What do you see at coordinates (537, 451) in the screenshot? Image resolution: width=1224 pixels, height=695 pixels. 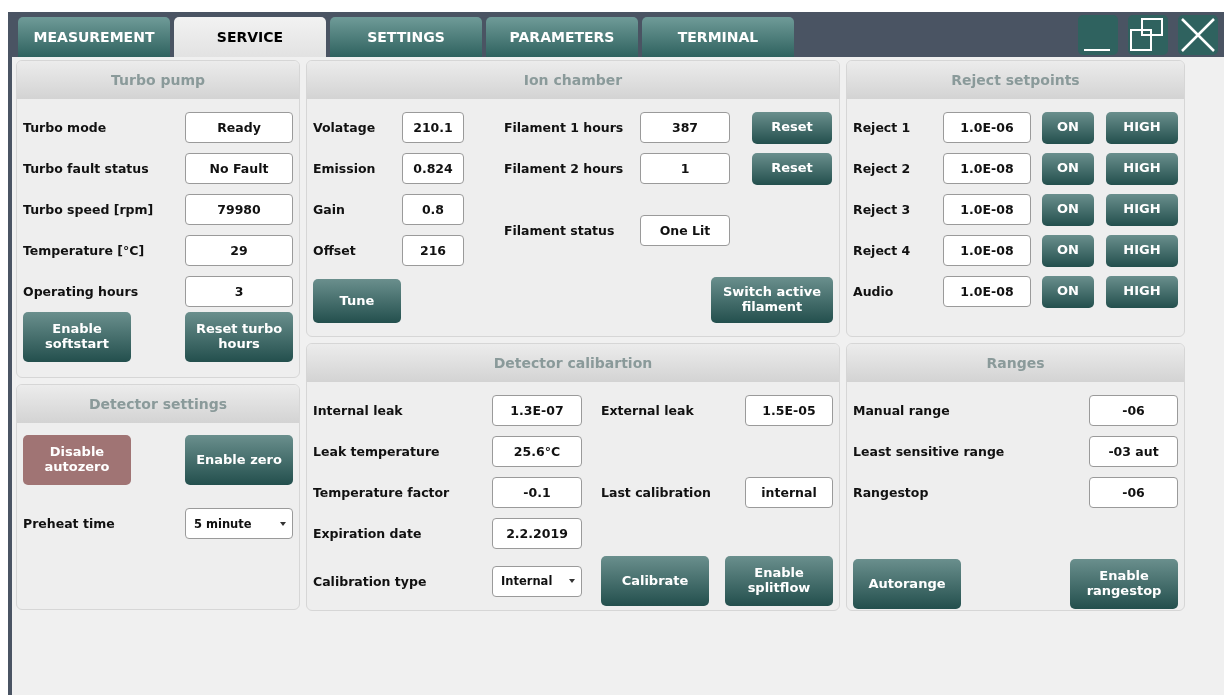 I see `value-field: 25.6°C` at bounding box center [537, 451].